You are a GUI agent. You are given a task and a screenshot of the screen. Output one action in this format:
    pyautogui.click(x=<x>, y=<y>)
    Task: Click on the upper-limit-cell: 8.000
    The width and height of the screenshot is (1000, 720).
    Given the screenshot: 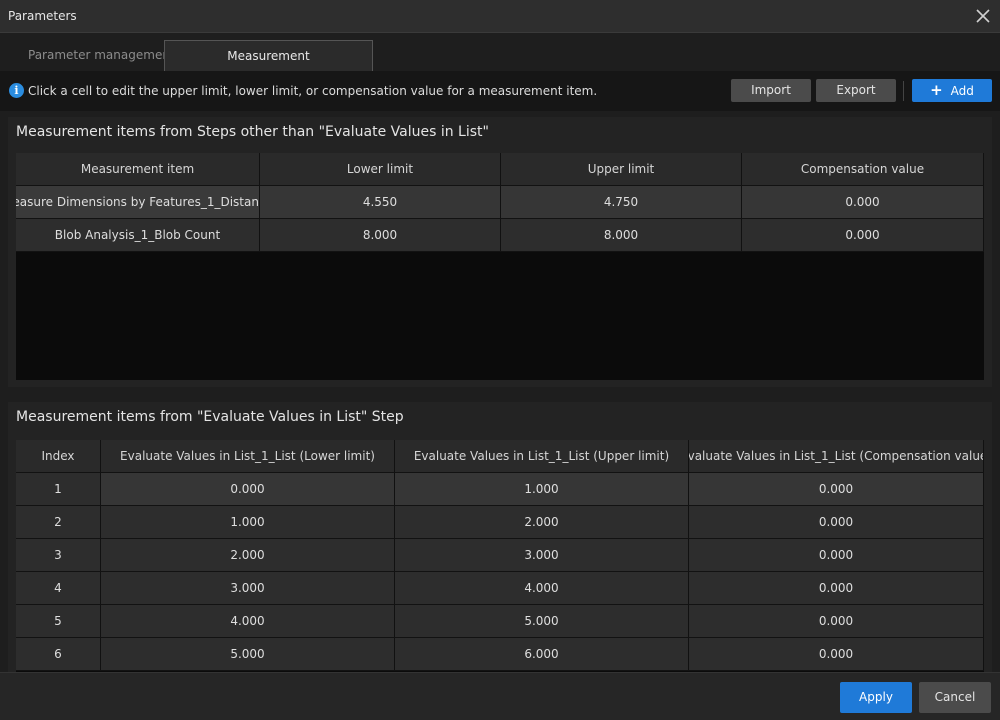 What is the action you would take?
    pyautogui.click(x=621, y=235)
    